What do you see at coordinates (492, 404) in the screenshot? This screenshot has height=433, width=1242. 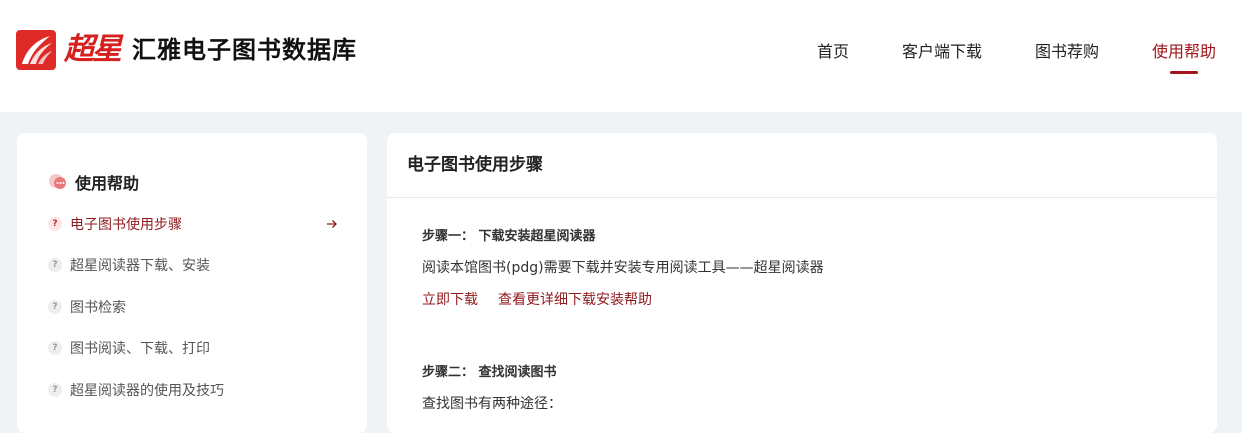 I see `step-two-text: 查找图书有两种途径：` at bounding box center [492, 404].